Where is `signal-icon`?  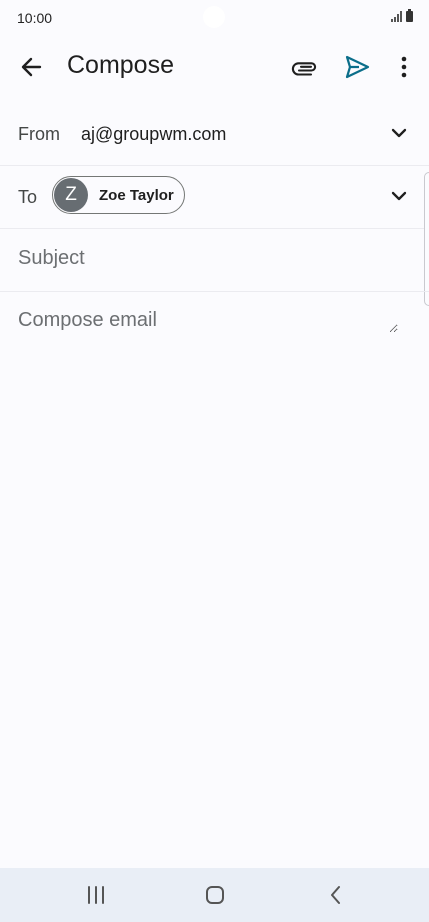
signal-icon is located at coordinates (396, 16).